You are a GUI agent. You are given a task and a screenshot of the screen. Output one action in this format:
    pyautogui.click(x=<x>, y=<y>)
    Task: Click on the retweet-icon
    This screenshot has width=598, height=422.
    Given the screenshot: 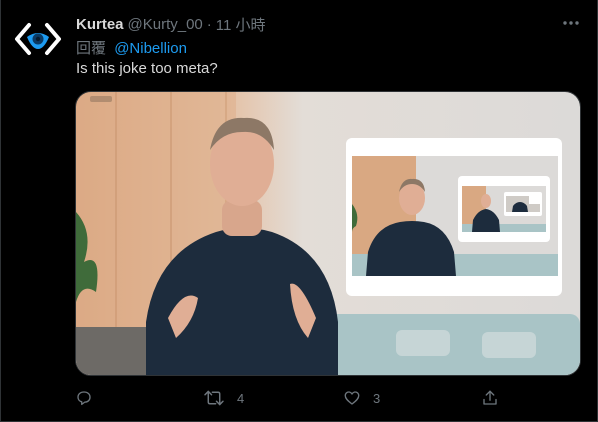 What is the action you would take?
    pyautogui.click(x=214, y=398)
    